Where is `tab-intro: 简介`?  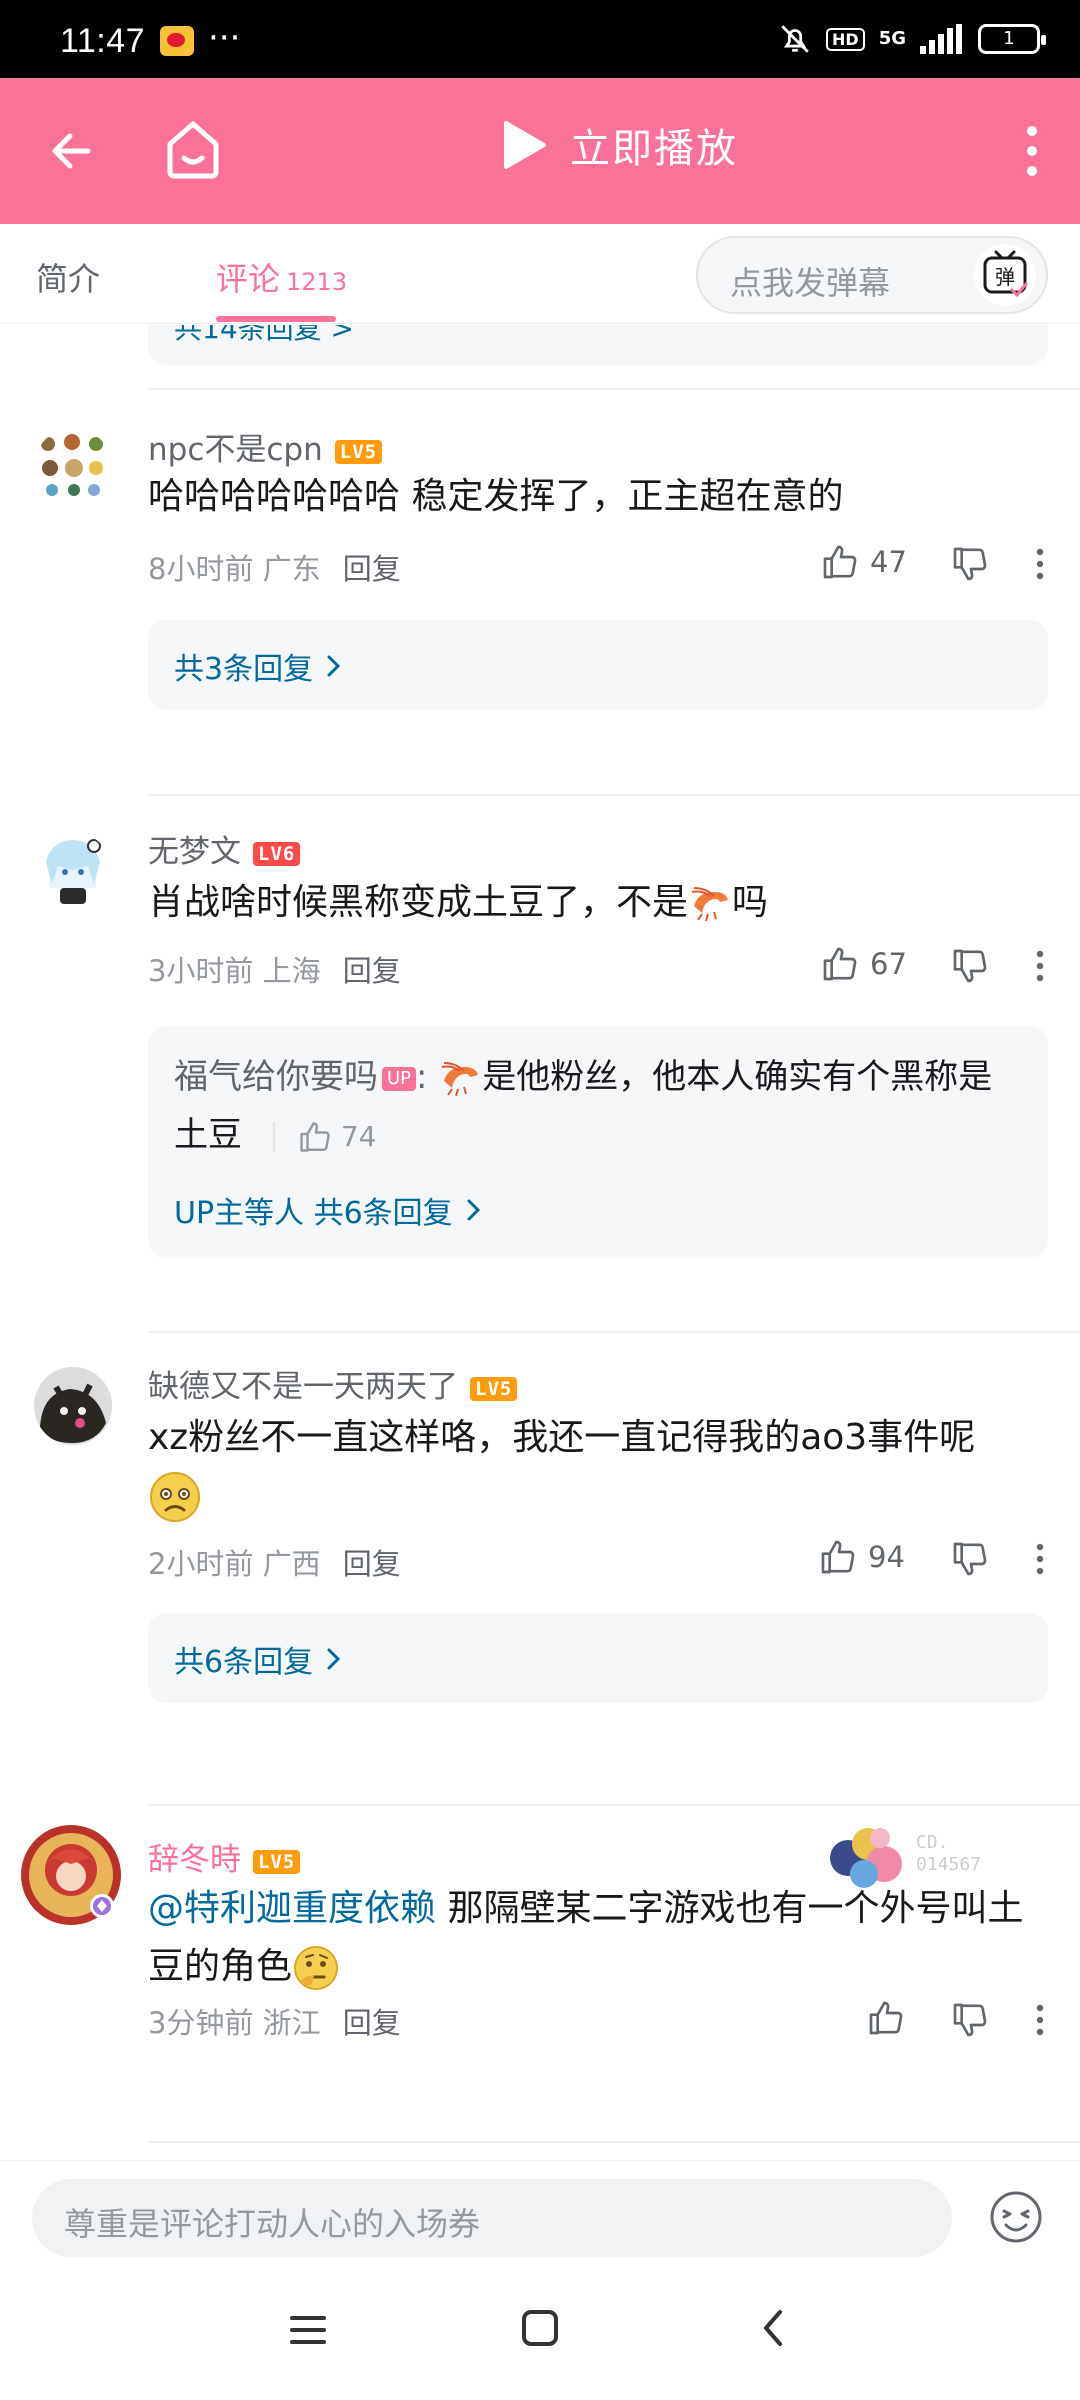 tab-intro: 简介 is located at coordinates (68, 277).